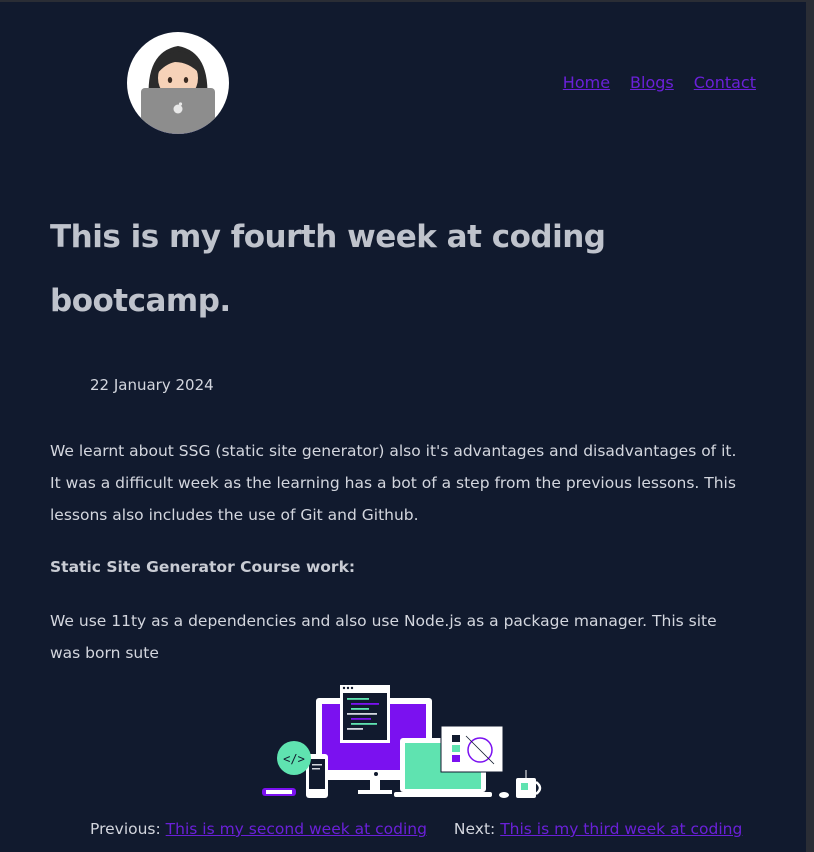 This screenshot has height=852, width=814. What do you see at coordinates (296, 829) in the screenshot?
I see `previous-post-link: This is my second week at coding` at bounding box center [296, 829].